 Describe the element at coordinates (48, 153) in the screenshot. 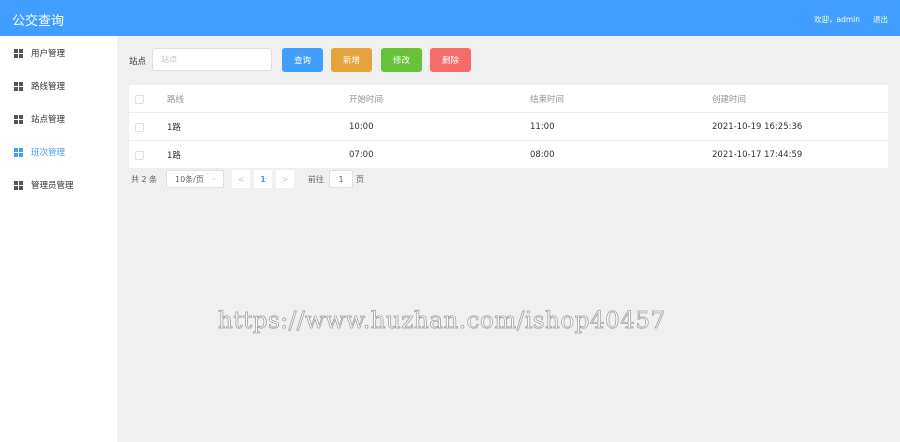

I see `sidebar-item-label: 班次管理` at that location.